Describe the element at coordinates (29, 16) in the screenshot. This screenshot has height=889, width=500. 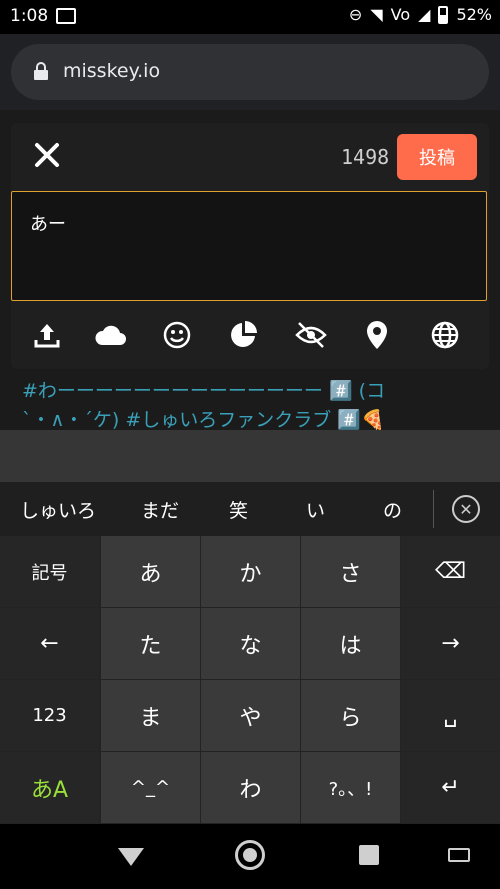
I see `status-time: 1:08` at that location.